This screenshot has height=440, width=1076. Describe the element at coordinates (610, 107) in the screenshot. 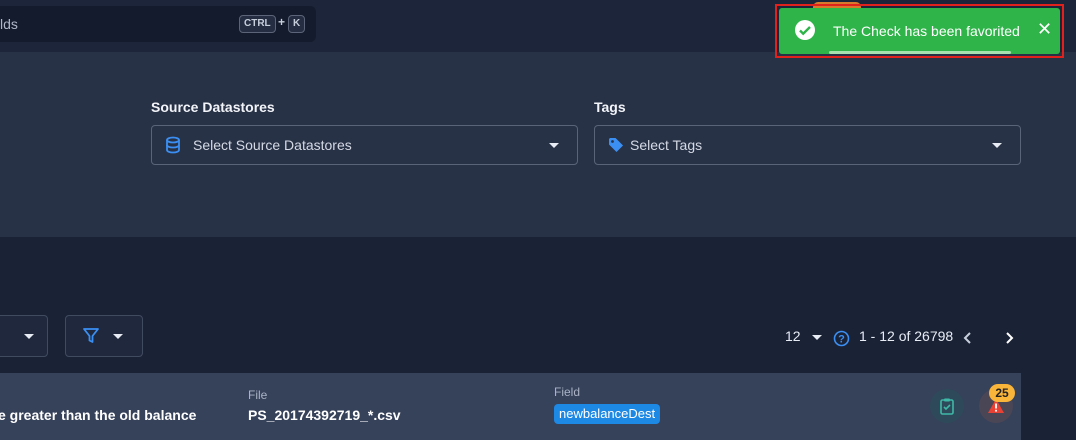

I see `tags-label: Tags` at that location.